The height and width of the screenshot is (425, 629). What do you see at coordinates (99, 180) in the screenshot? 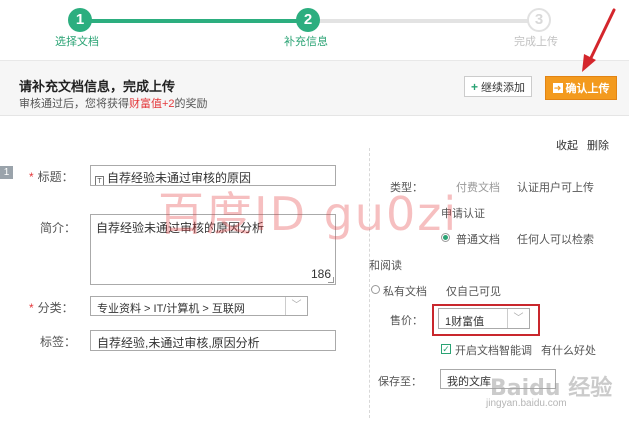
I see `document-icon: T` at bounding box center [99, 180].